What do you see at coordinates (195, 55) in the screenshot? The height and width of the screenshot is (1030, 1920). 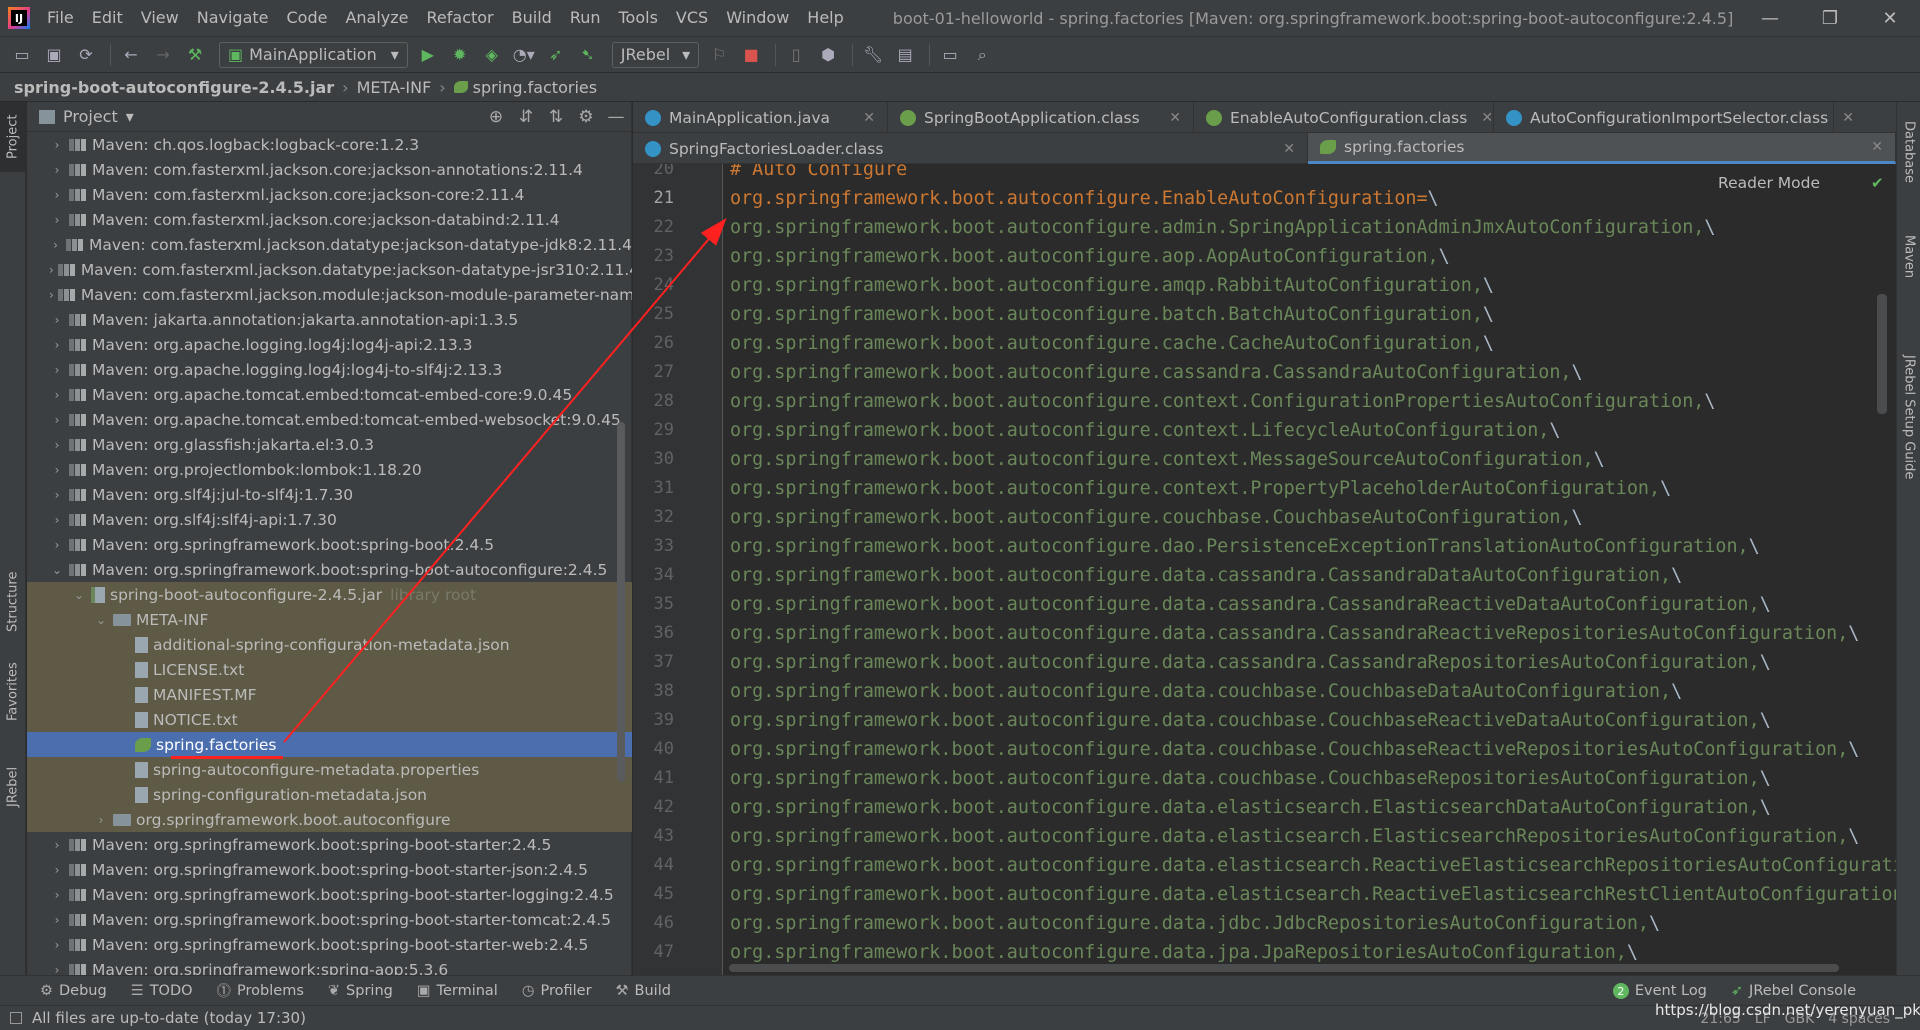 I see `build-hammer-icon: ⚒` at bounding box center [195, 55].